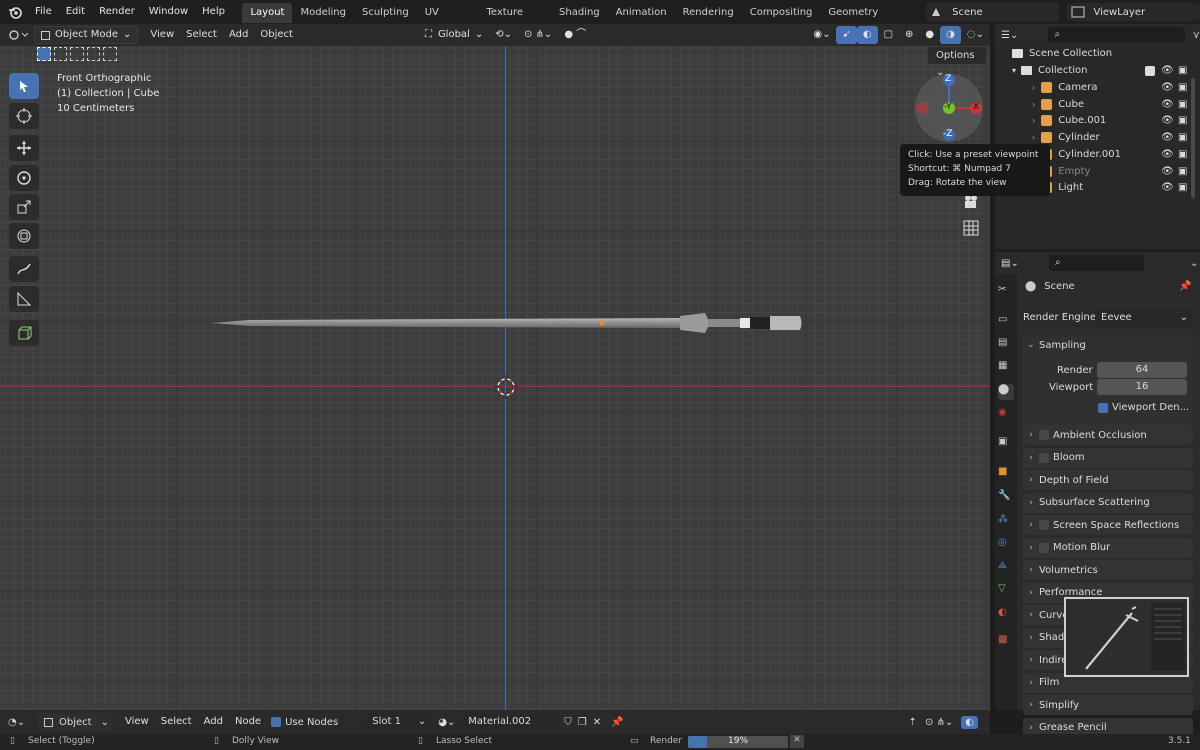  Describe the element at coordinates (86, 35) in the screenshot. I see `object-mode-dropdown: Object Mode ⌄` at that location.